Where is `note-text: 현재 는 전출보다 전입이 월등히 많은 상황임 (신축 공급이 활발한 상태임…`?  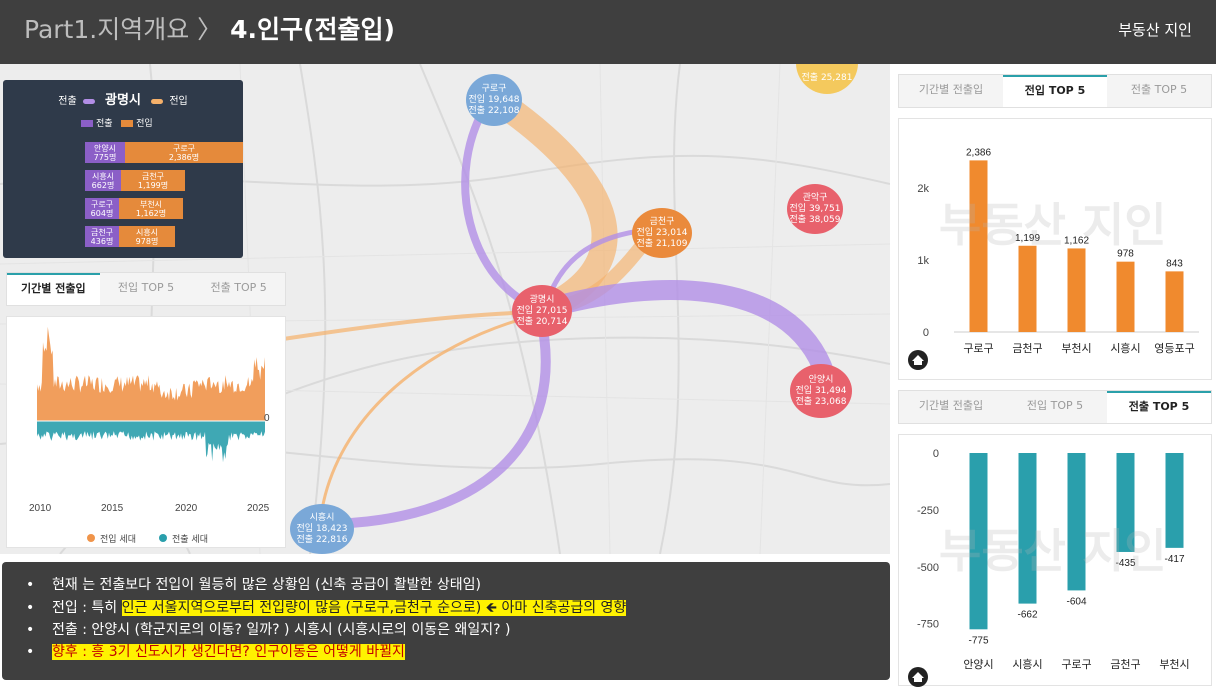 note-text: 현재 는 전출보다 전입이 월등히 많은 상황임 (신축 공급이 활발한 상태임… is located at coordinates (266, 585).